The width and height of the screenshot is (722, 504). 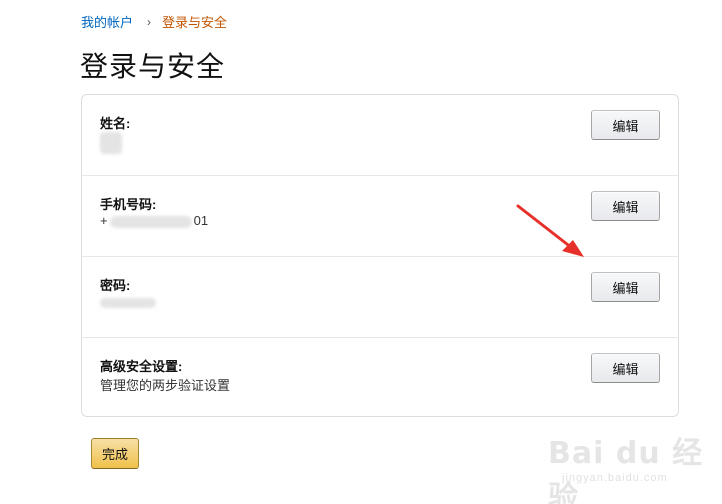 What do you see at coordinates (153, 66) in the screenshot?
I see `page-title: 登录与安全` at bounding box center [153, 66].